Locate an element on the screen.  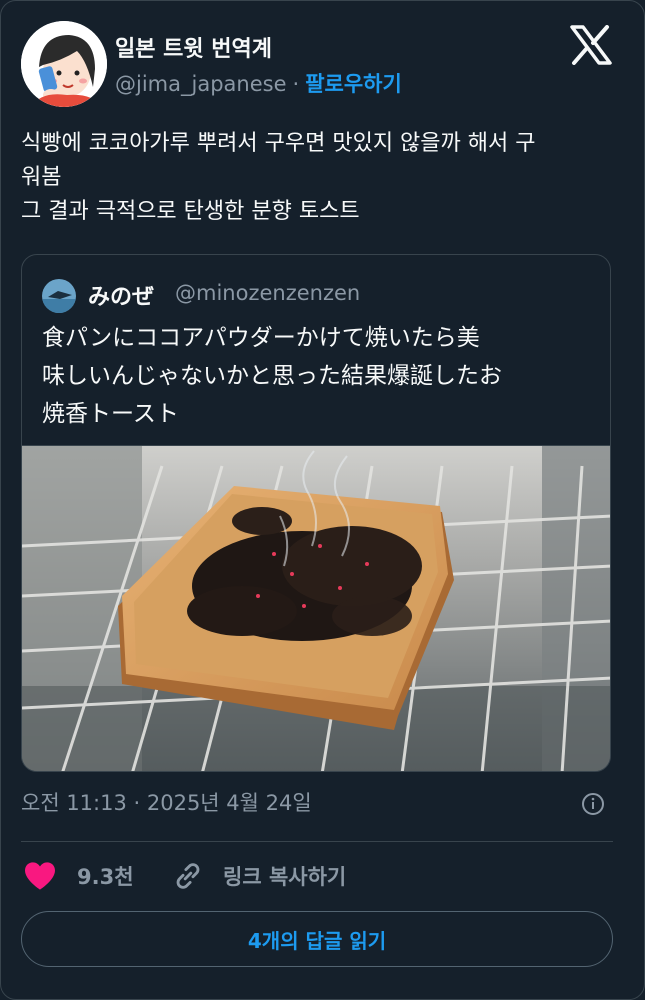
copy-link-button: 링크 복사하기 is located at coordinates (258, 876).